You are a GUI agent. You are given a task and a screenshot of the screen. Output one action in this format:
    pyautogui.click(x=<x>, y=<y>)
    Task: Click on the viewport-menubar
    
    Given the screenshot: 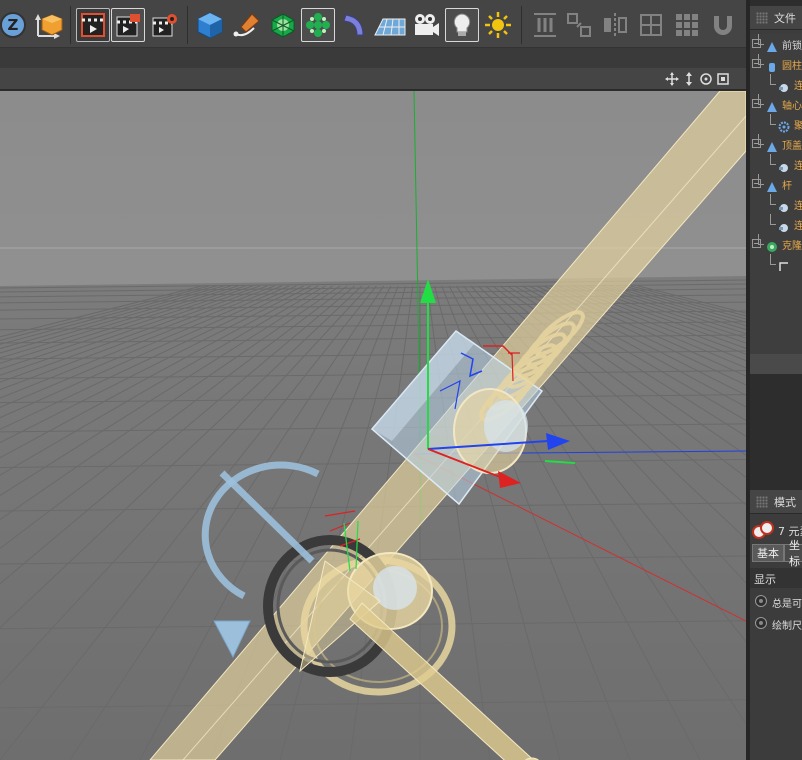 What is the action you would take?
    pyautogui.click(x=373, y=79)
    